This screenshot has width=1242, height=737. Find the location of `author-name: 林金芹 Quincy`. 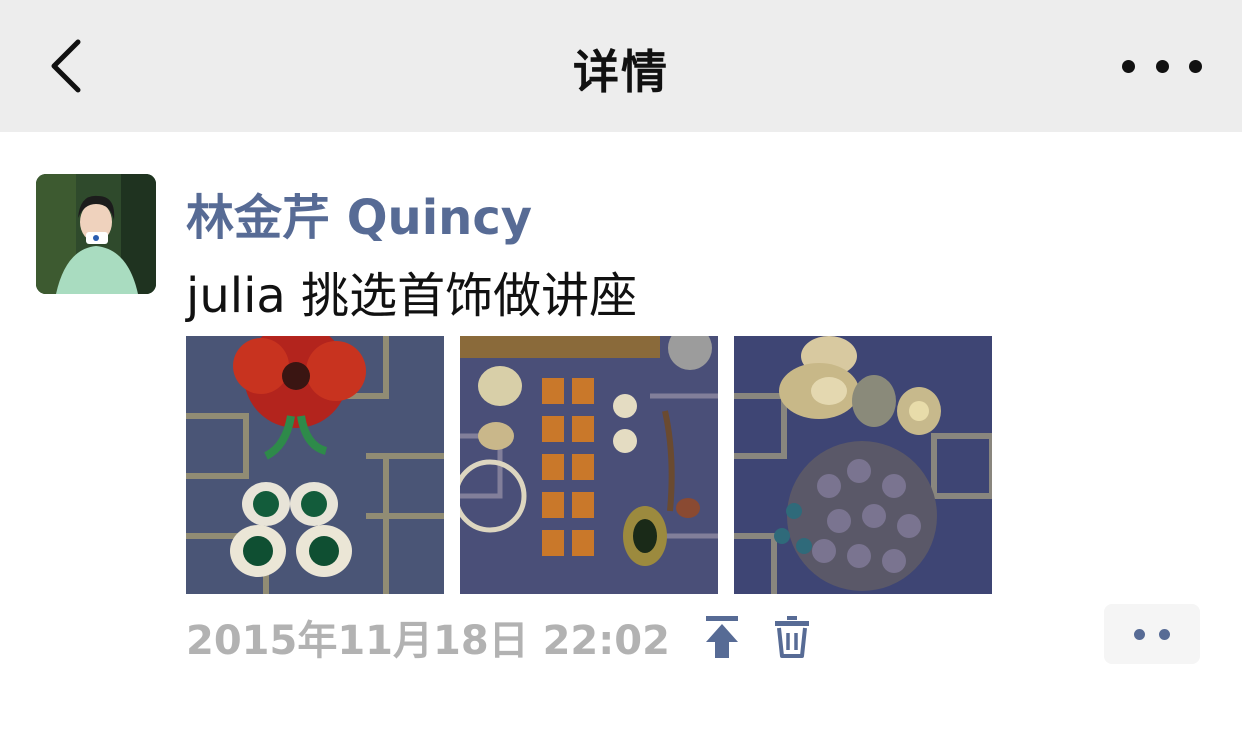

author-name: 林金芹 Quincy is located at coordinates (359, 213).